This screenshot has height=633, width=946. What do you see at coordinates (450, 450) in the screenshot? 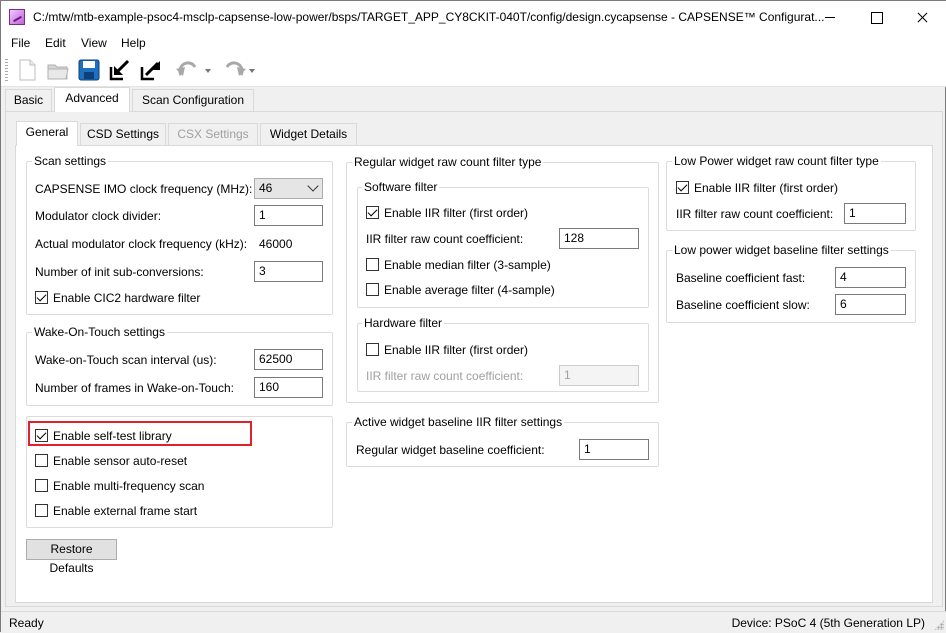
I see `baseline-coef-label: Regular widget baseline coefficient:` at bounding box center [450, 450].